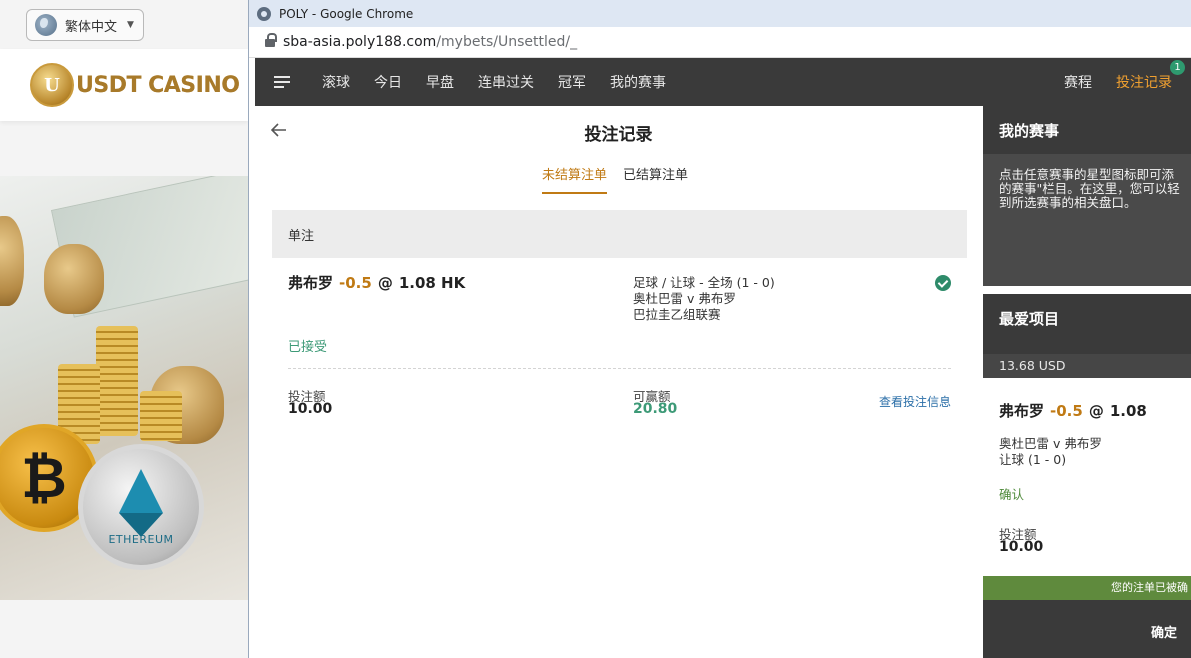  I want to click on address-bar: sba-asia.poly188.com/mybets/Unsettled/_, so click(720, 42).